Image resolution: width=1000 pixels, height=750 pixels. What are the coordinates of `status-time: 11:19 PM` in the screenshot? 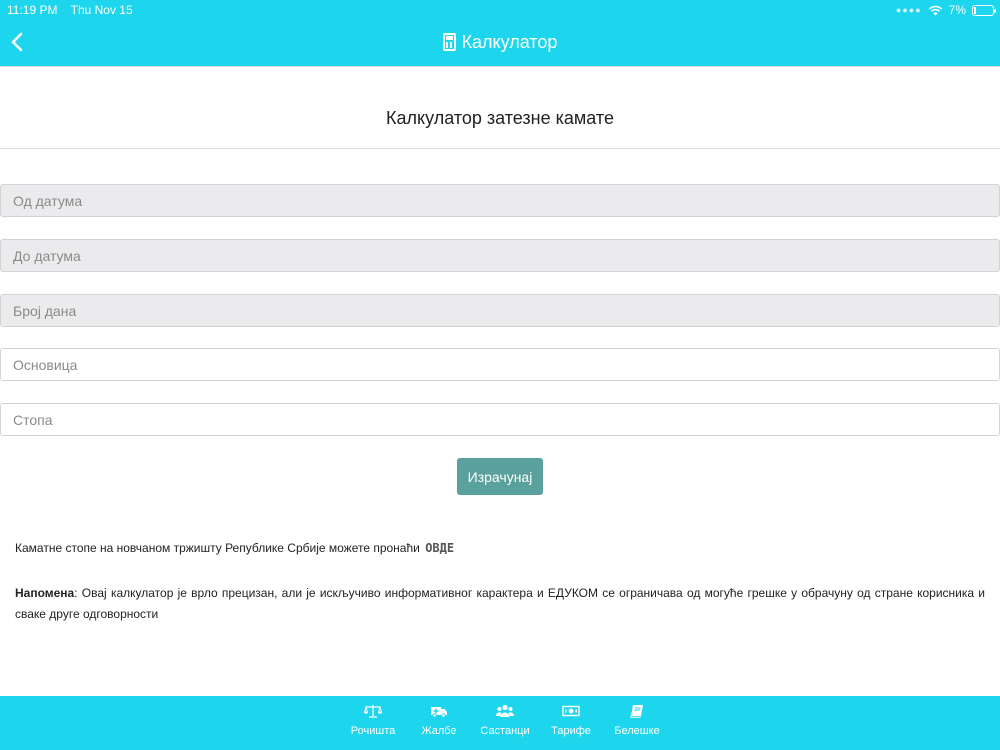 It's located at (32, 10).